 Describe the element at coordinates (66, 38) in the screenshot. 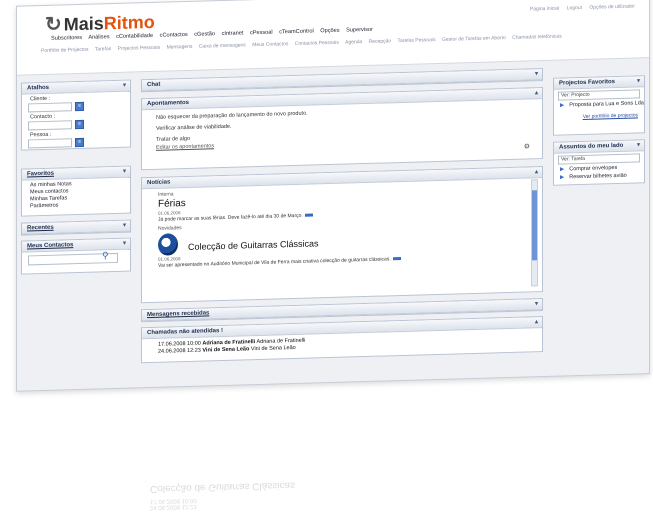

I see `nav-item-subscritores: Subscritores` at that location.